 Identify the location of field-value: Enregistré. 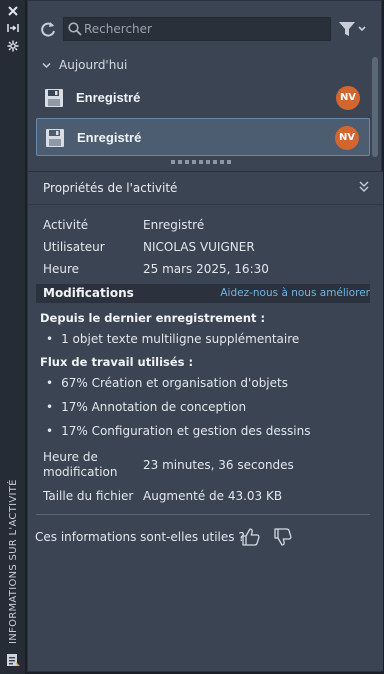
(174, 225).